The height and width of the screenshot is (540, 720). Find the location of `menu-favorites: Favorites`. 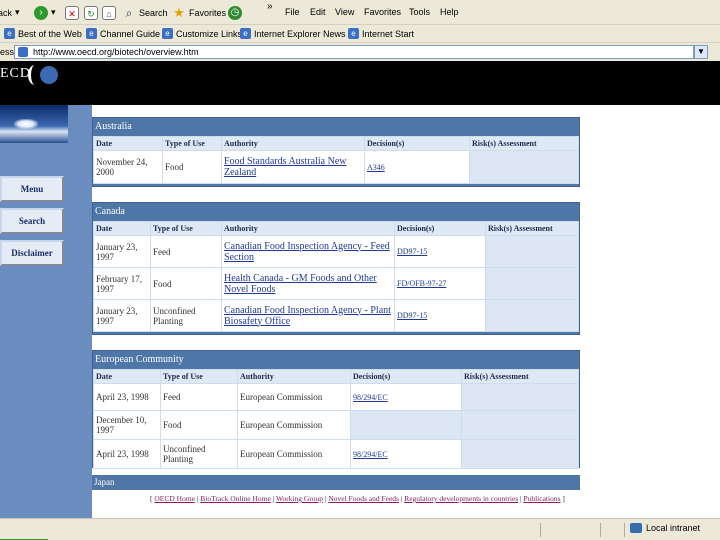

menu-favorites: Favorites is located at coordinates (382, 12).